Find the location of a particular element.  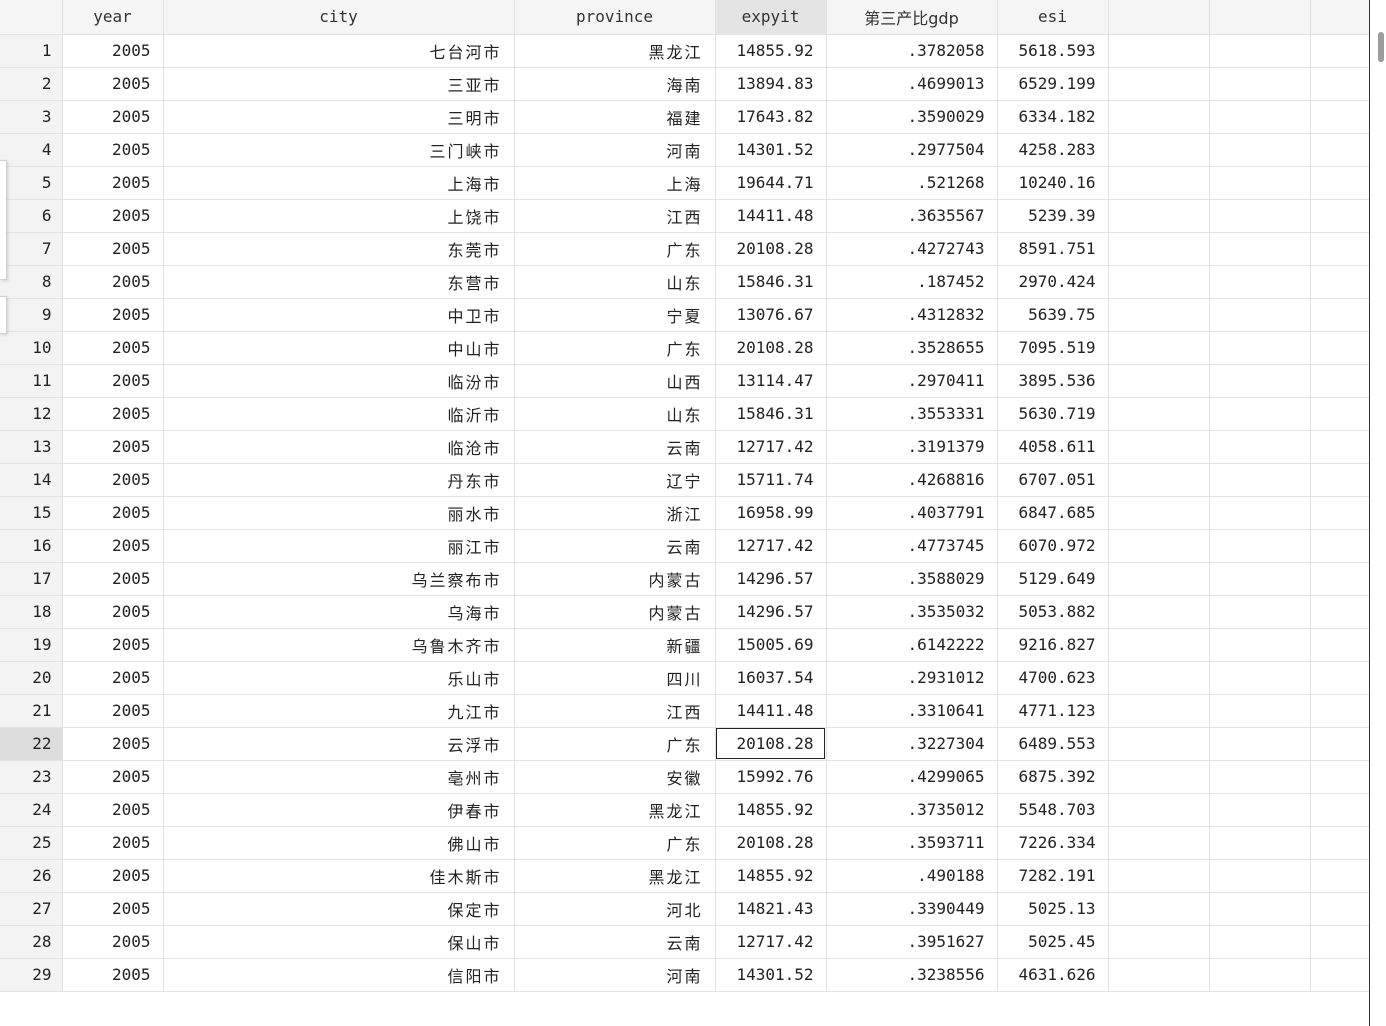

cell-esi: 5639.75 is located at coordinates (1053, 315).